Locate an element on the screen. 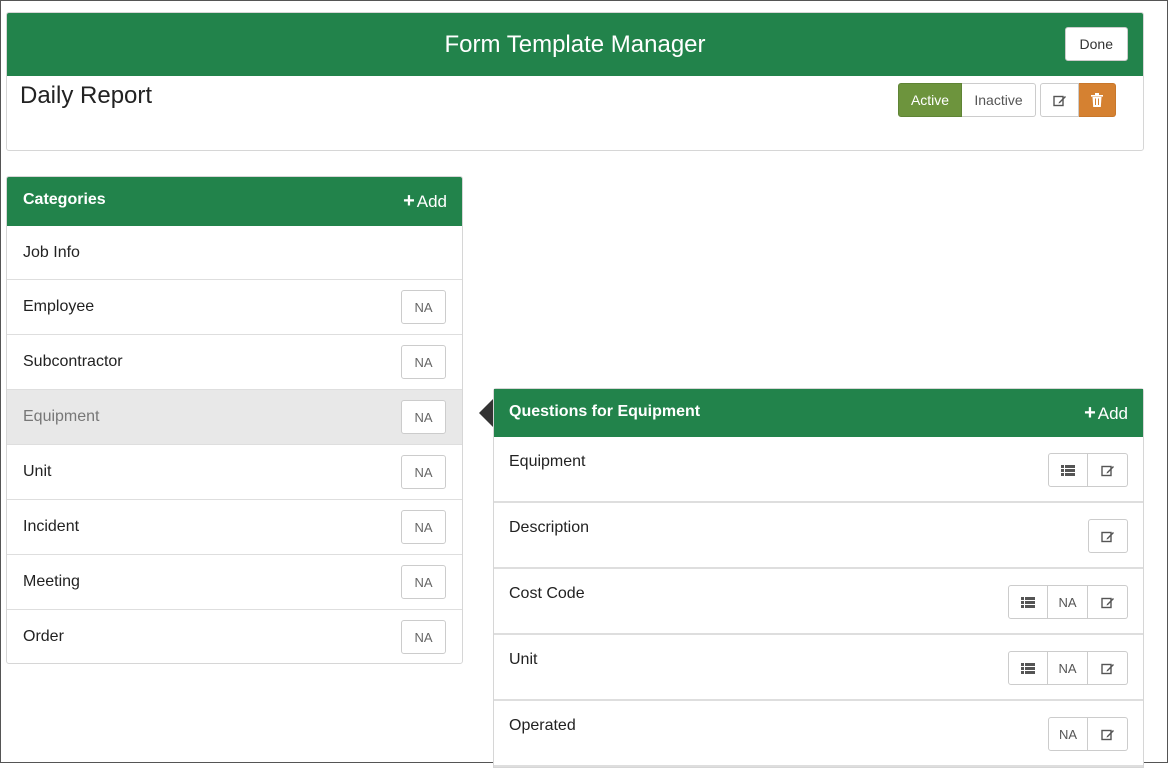 The width and height of the screenshot is (1168, 768). form-name: Daily Report is located at coordinates (86, 95).